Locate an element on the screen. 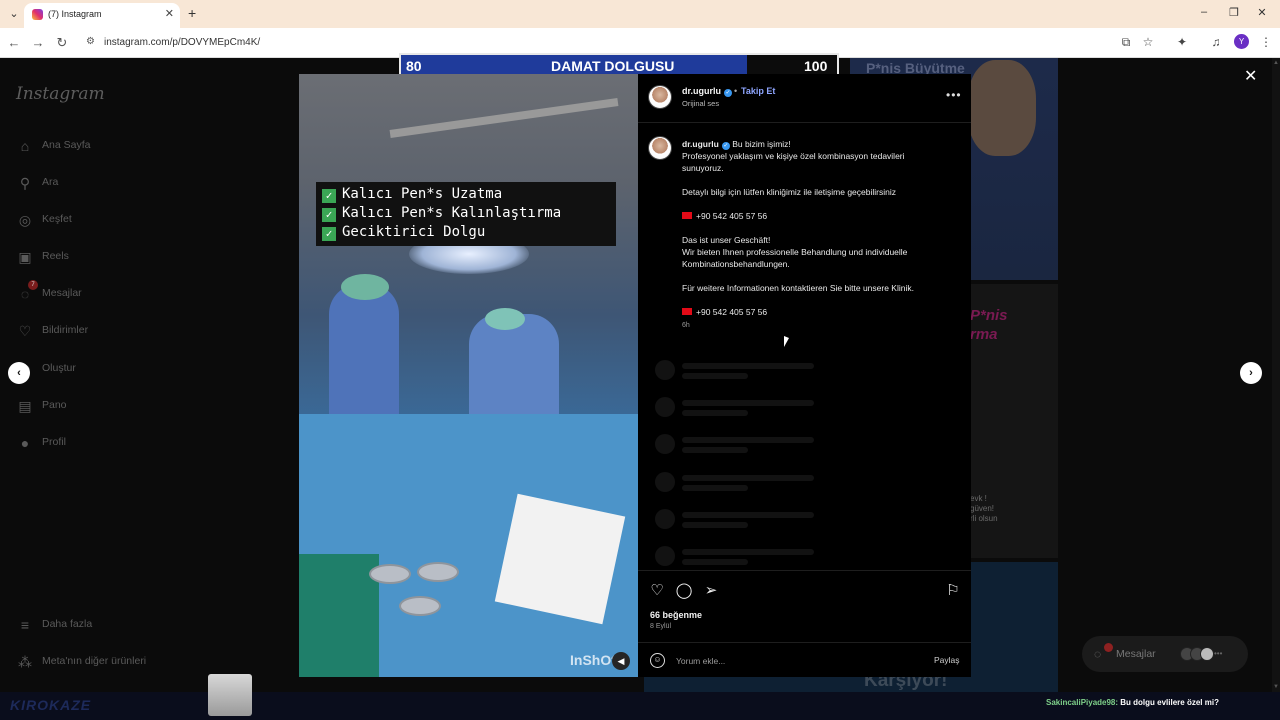 The width and height of the screenshot is (1280, 720). browser-profile-avatar: Y is located at coordinates (1241, 41).